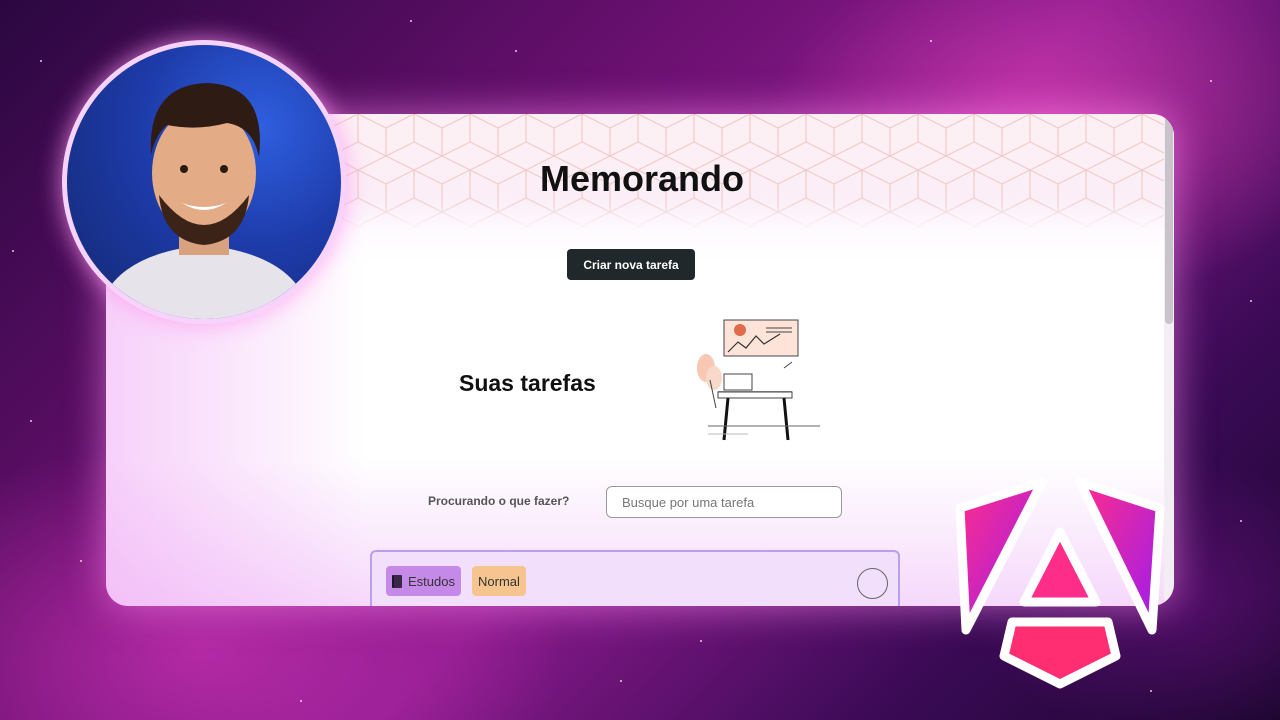  What do you see at coordinates (872, 583) in the screenshot?
I see `complete-task-toggle` at bounding box center [872, 583].